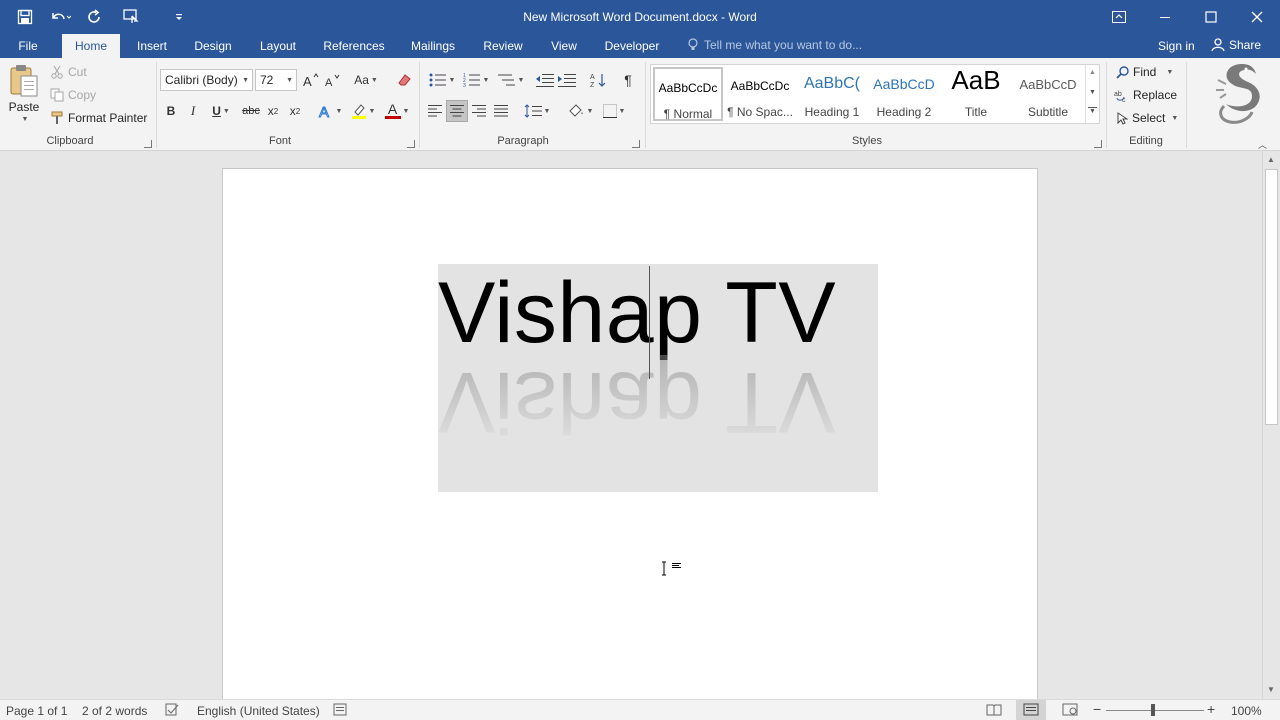  I want to click on multilevel-list-button: ▼, so click(511, 80).